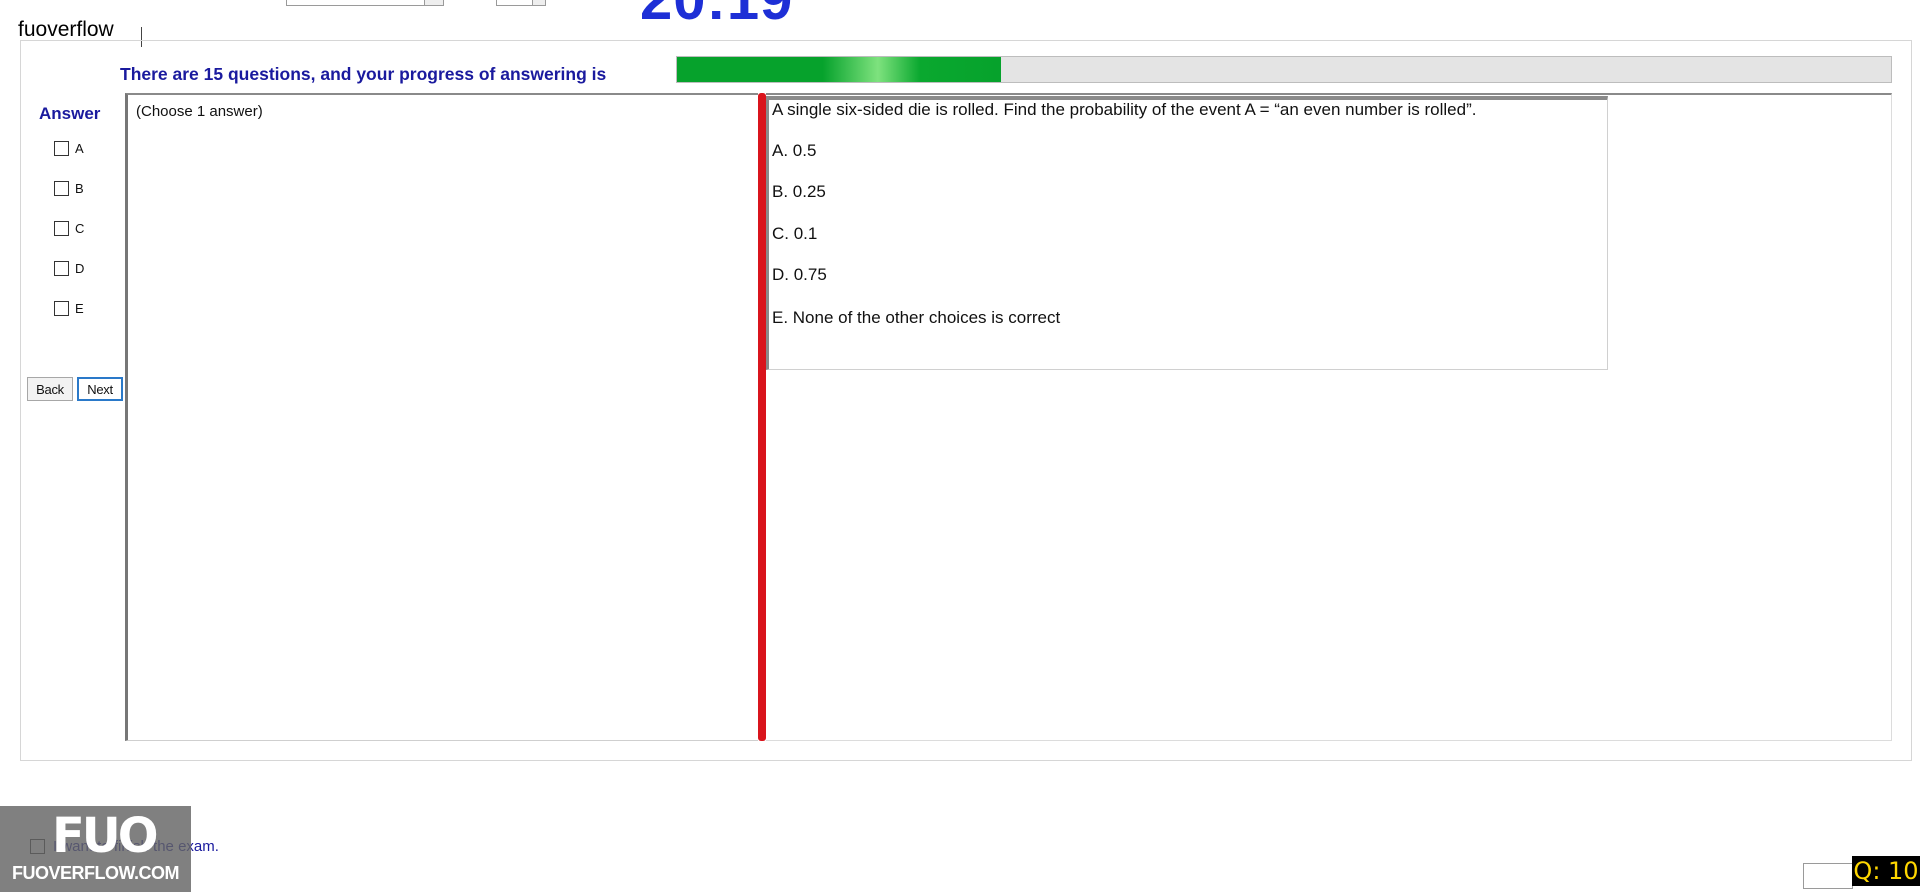 The height and width of the screenshot is (892, 1920). What do you see at coordinates (61, 188) in the screenshot?
I see `checkbox-b` at bounding box center [61, 188].